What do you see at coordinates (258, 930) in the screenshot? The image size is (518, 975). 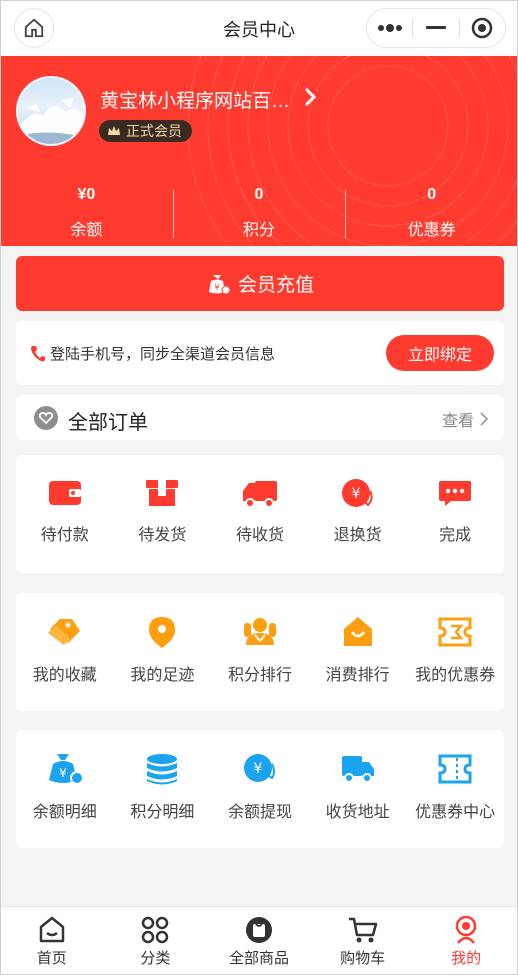 I see `all-goods-icon` at bounding box center [258, 930].